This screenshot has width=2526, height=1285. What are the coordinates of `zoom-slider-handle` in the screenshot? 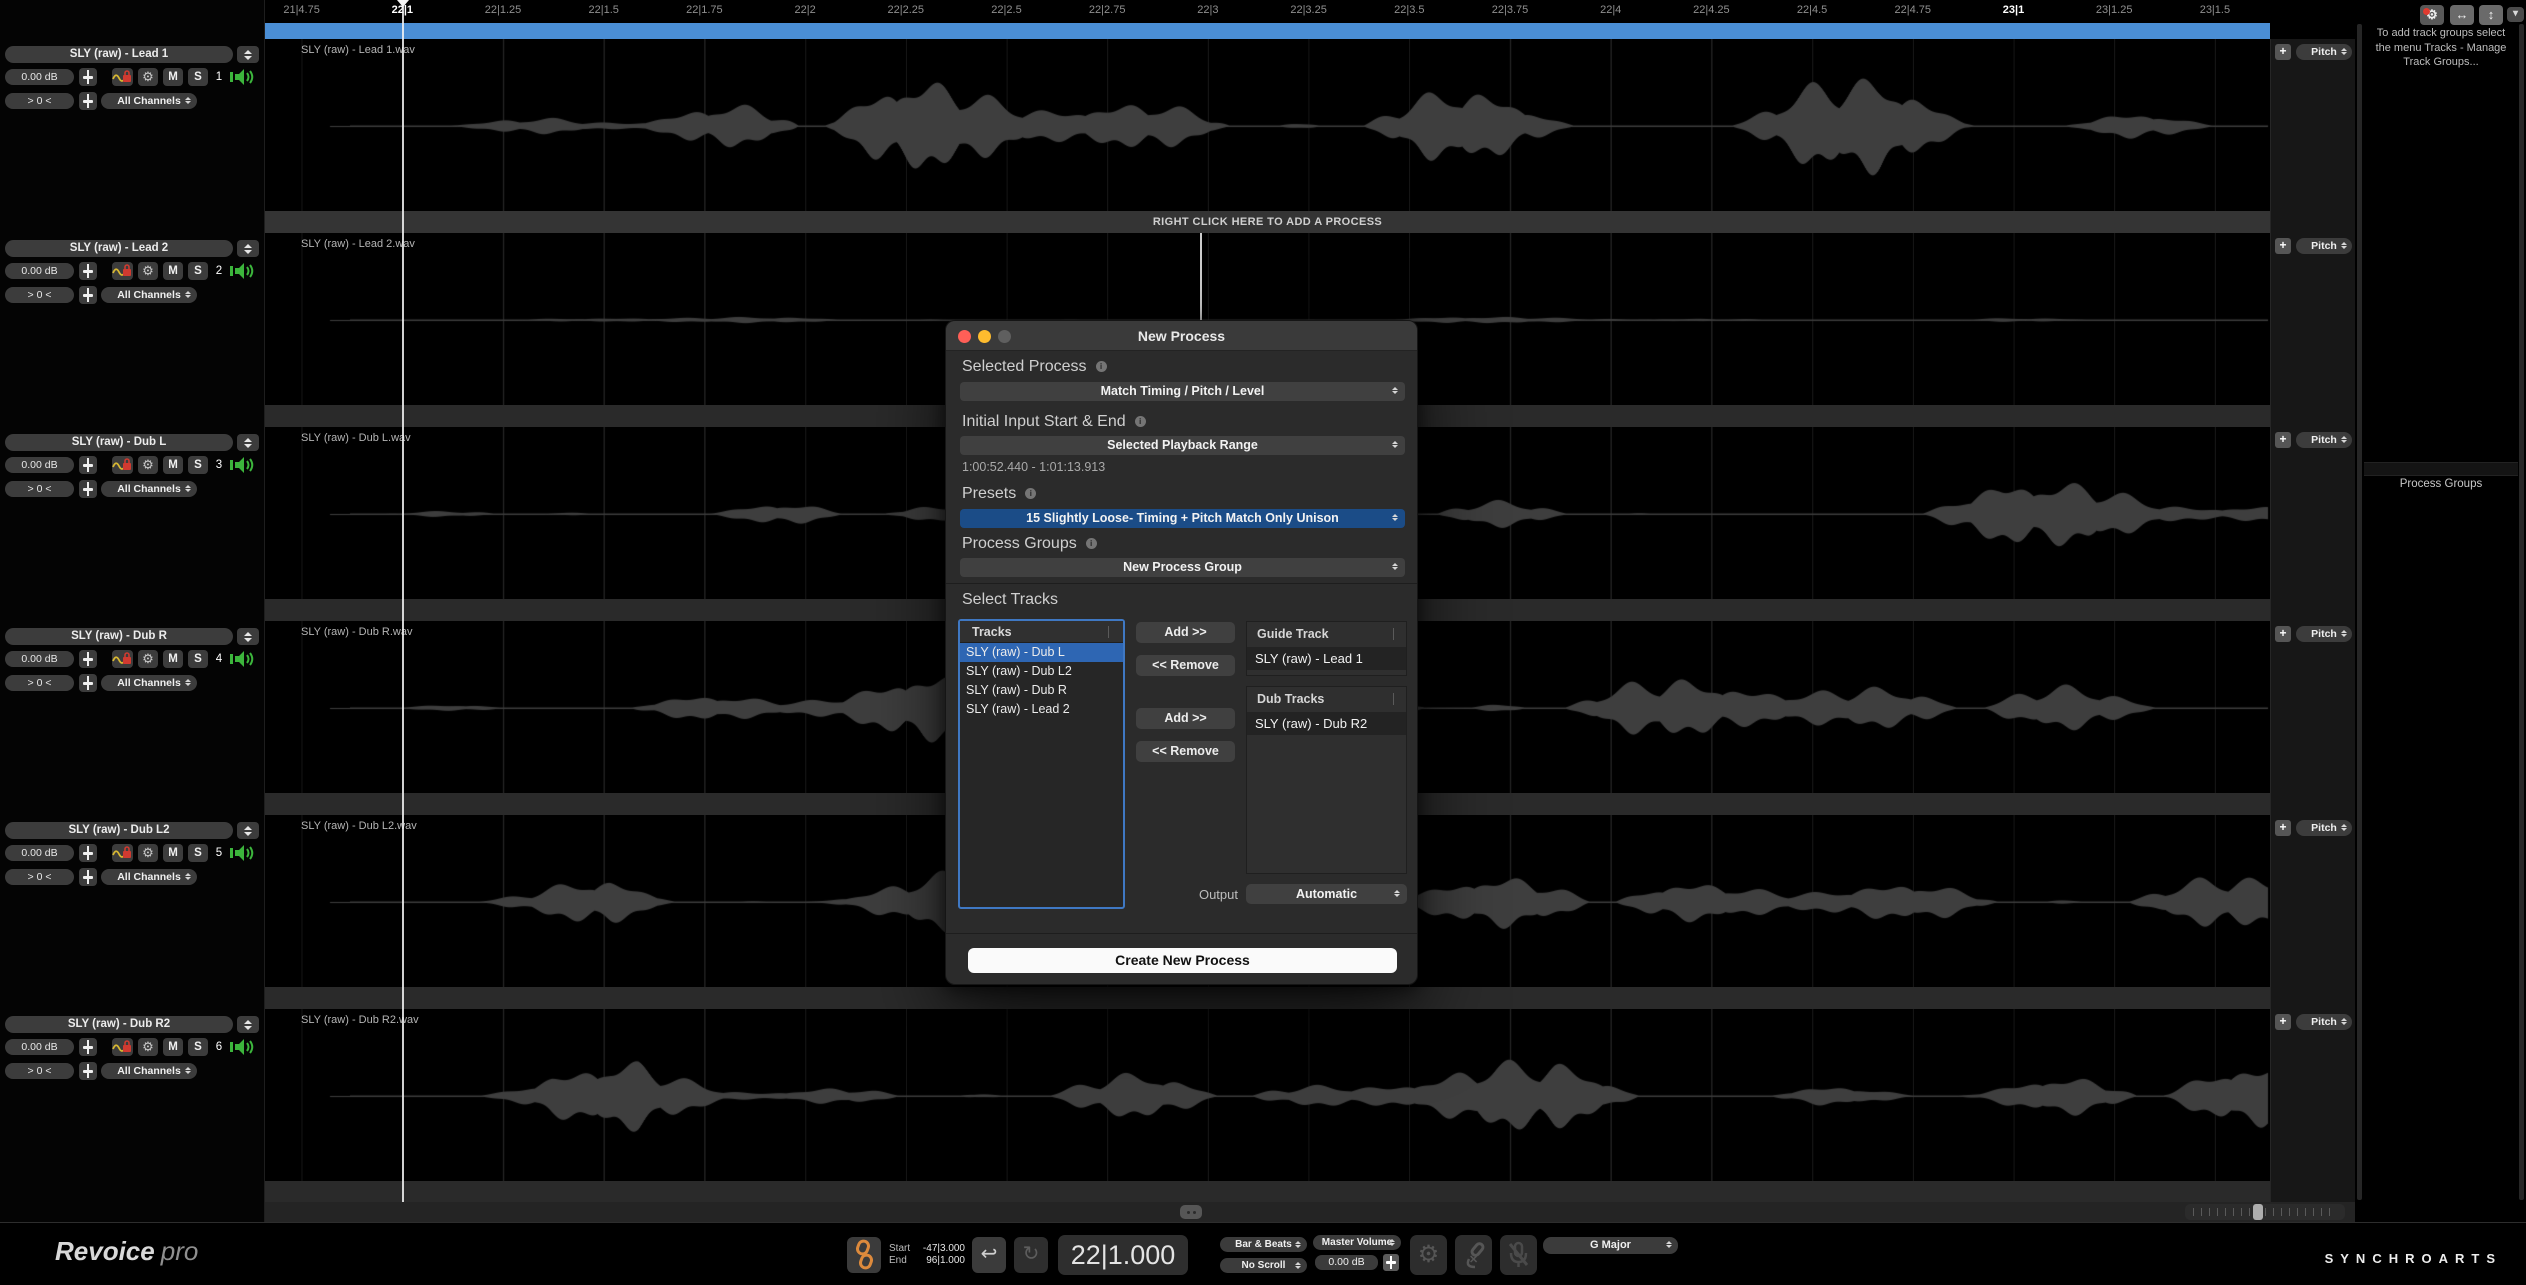 It's located at (2258, 1212).